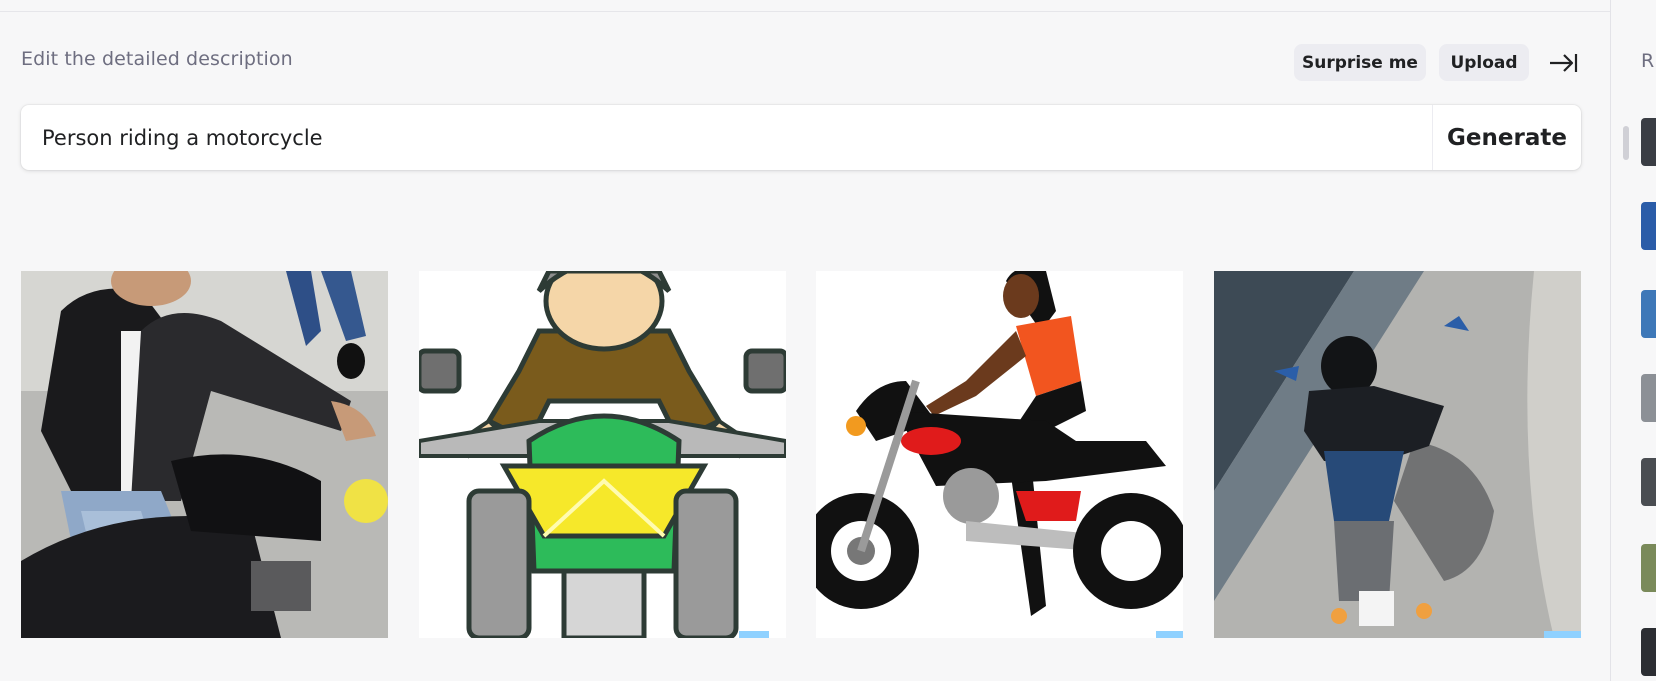 This screenshot has height=681, width=1656. Describe the element at coordinates (1633, 340) in the screenshot. I see `history-sidebar: R` at that location.